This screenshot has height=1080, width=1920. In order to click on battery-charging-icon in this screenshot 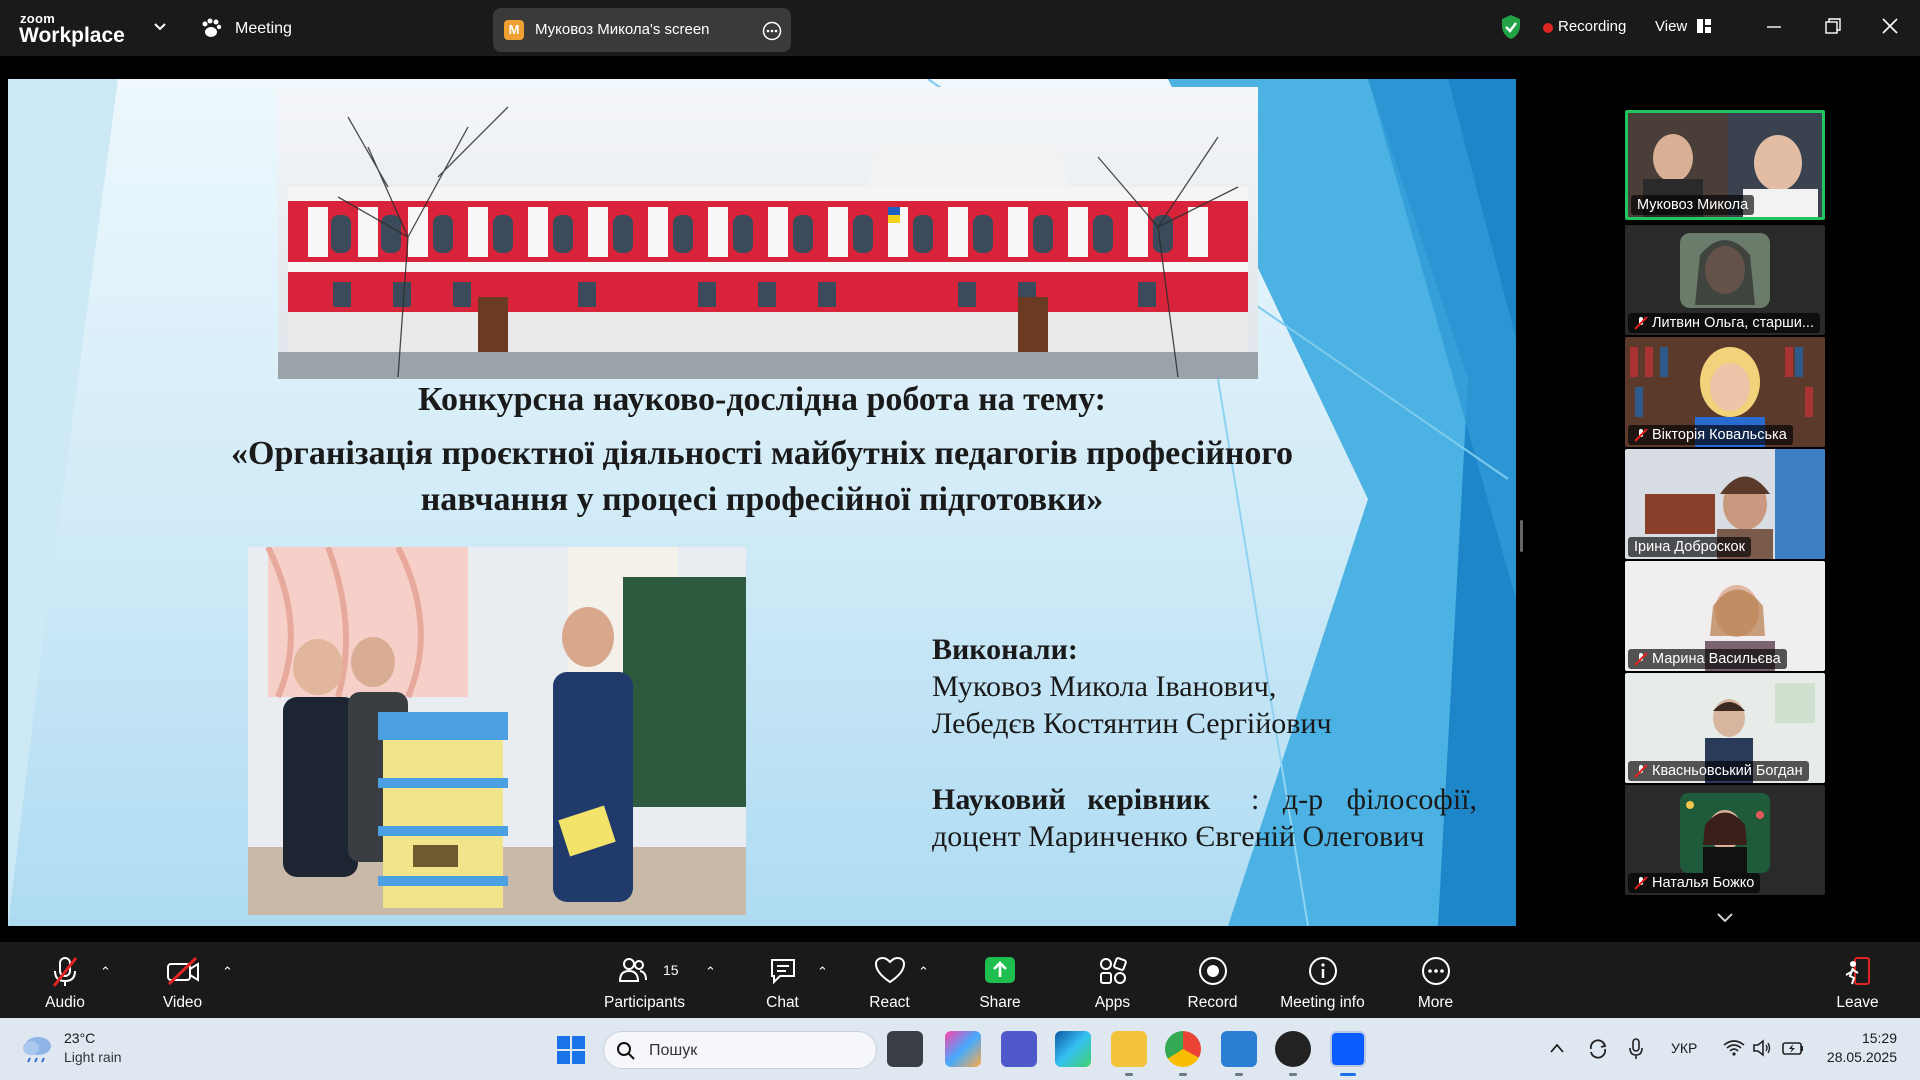, I will do `click(1793, 1048)`.